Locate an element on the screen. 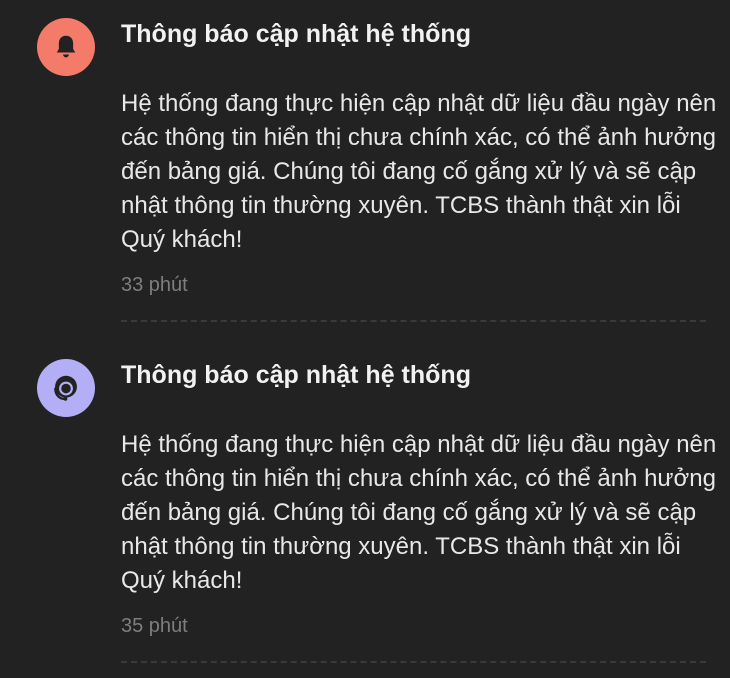 This screenshot has width=730, height=678. bell-icon is located at coordinates (66, 46).